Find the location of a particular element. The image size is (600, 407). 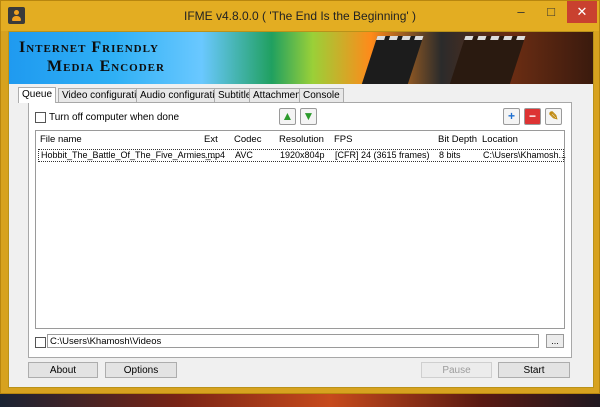

turn-off-label: Turn off computer when done is located at coordinates (114, 117).